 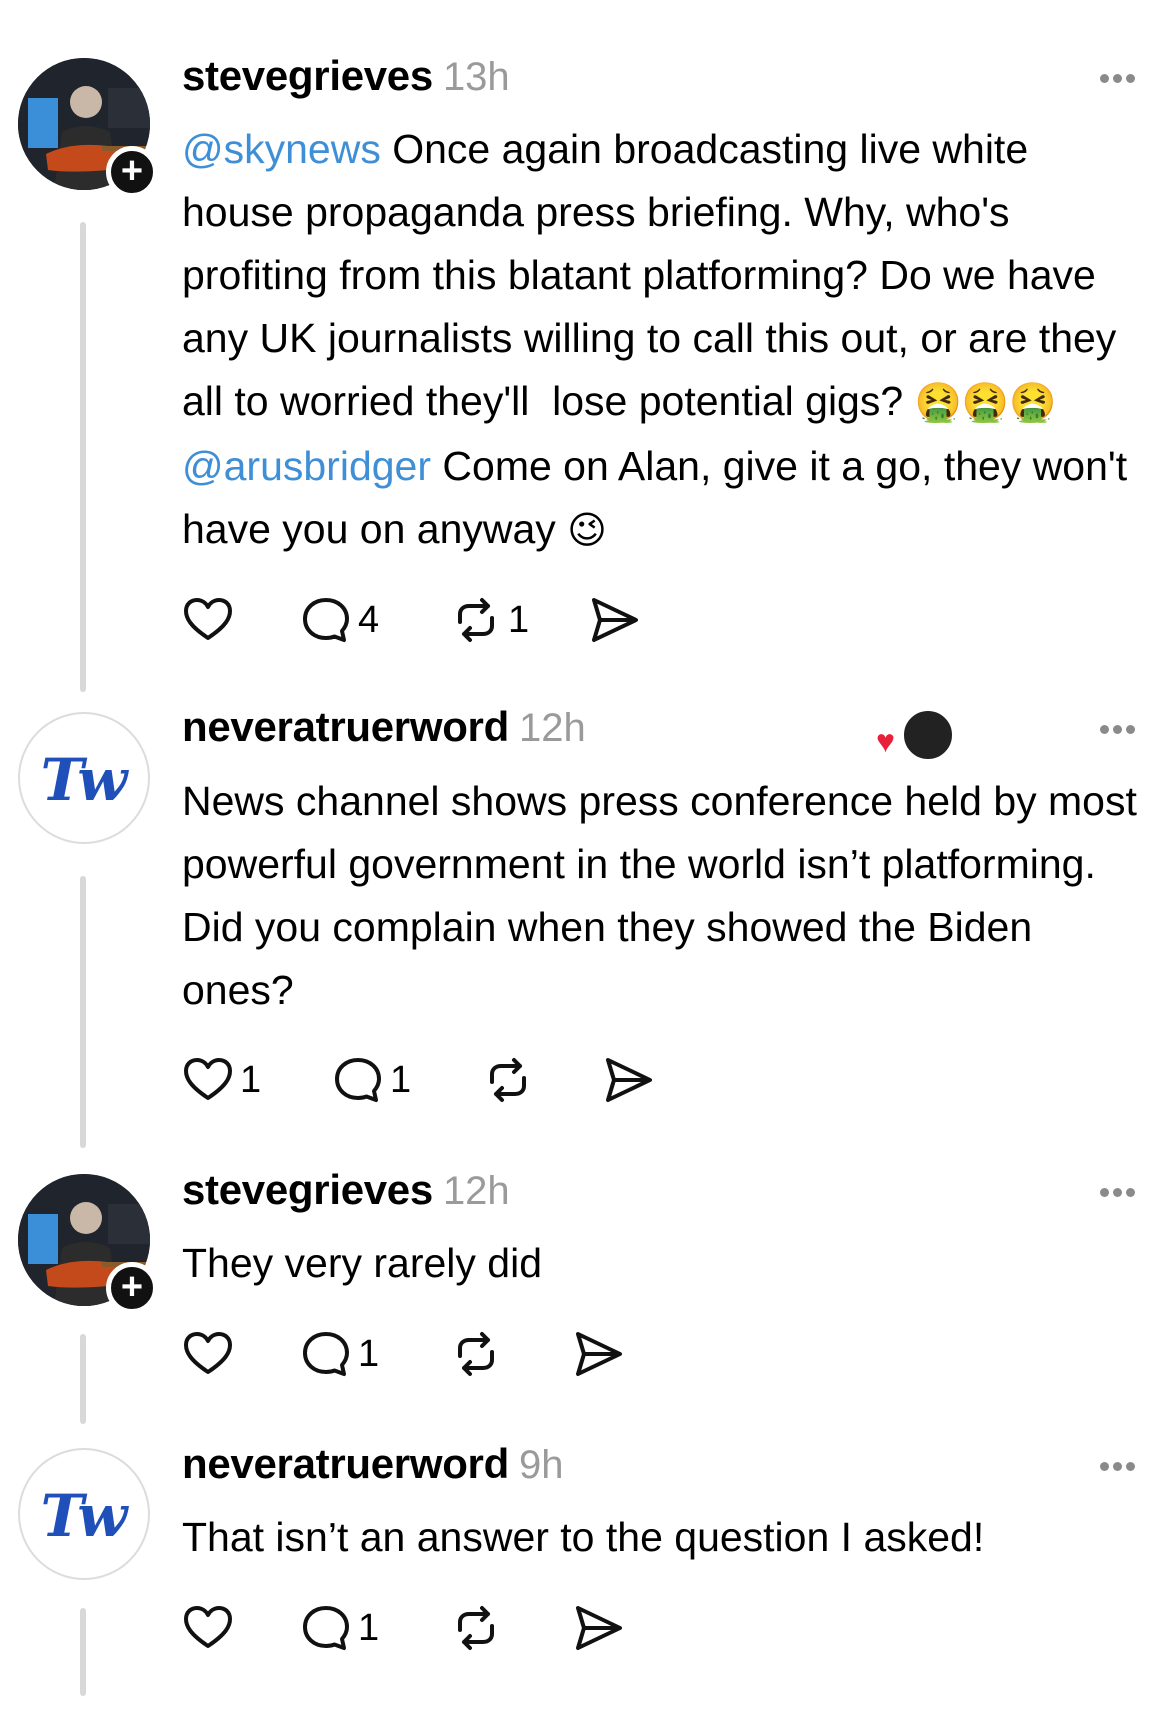 I want to click on post-header: neveratruerword 12h ♥, so click(x=666, y=733).